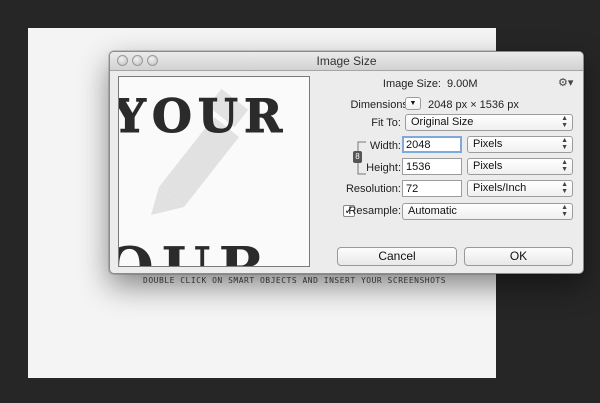 The height and width of the screenshot is (403, 600). What do you see at coordinates (489, 122) in the screenshot?
I see `fit-to-dropdown: Original Size ▲ ▼` at bounding box center [489, 122].